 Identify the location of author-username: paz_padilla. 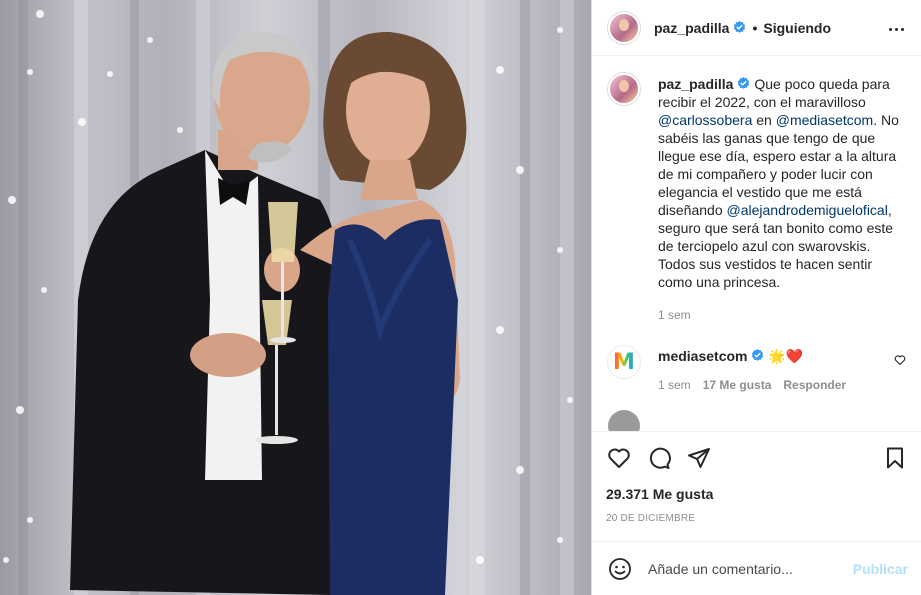
(691, 28).